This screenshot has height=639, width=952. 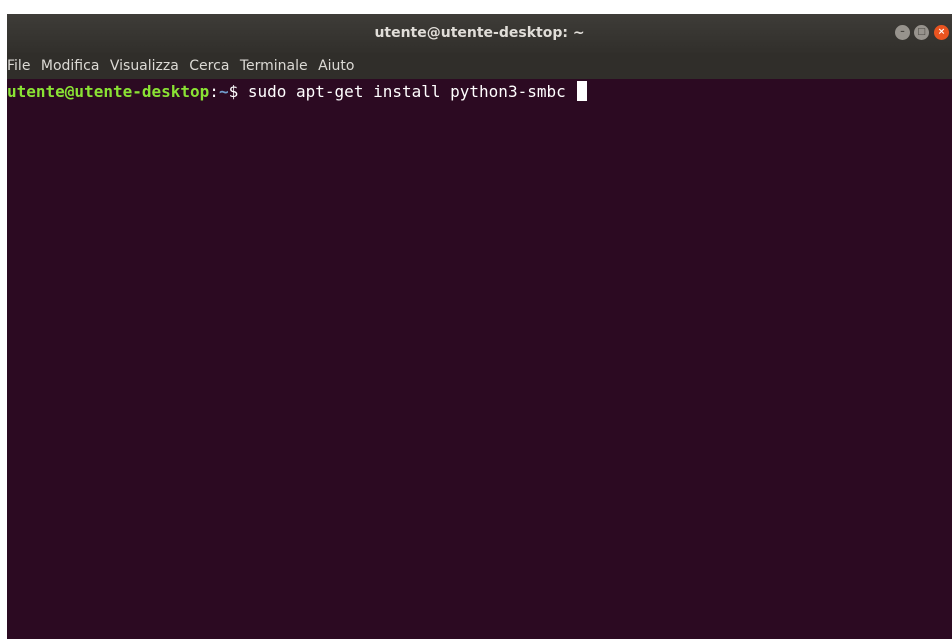 What do you see at coordinates (108, 91) in the screenshot?
I see `prompt-user-host: utente@utente-desktop` at bounding box center [108, 91].